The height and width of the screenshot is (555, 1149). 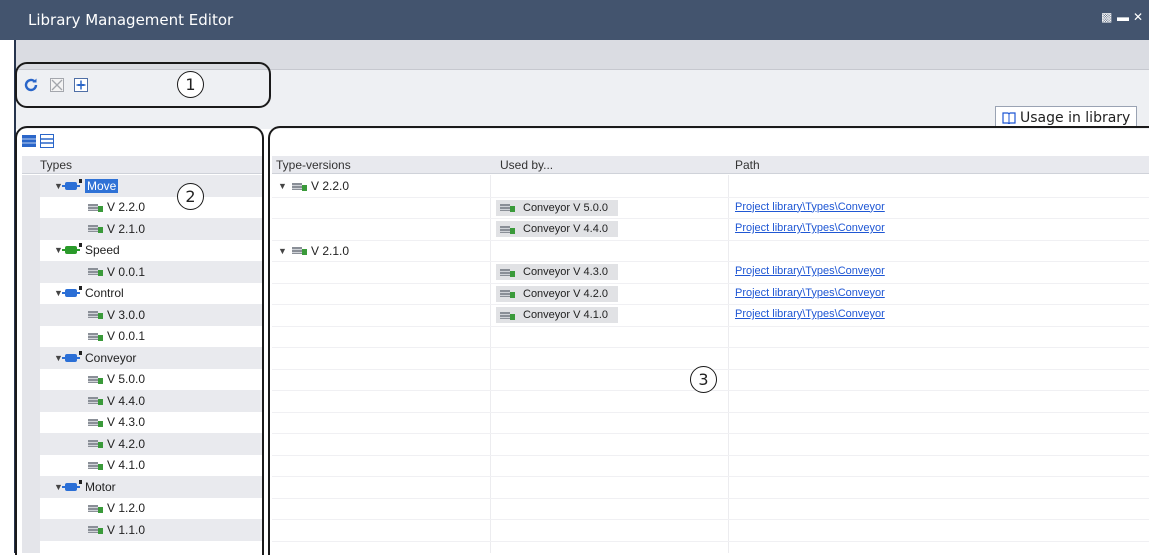 What do you see at coordinates (151, 208) in the screenshot?
I see `tree-version-node: V 2.2.0` at bounding box center [151, 208].